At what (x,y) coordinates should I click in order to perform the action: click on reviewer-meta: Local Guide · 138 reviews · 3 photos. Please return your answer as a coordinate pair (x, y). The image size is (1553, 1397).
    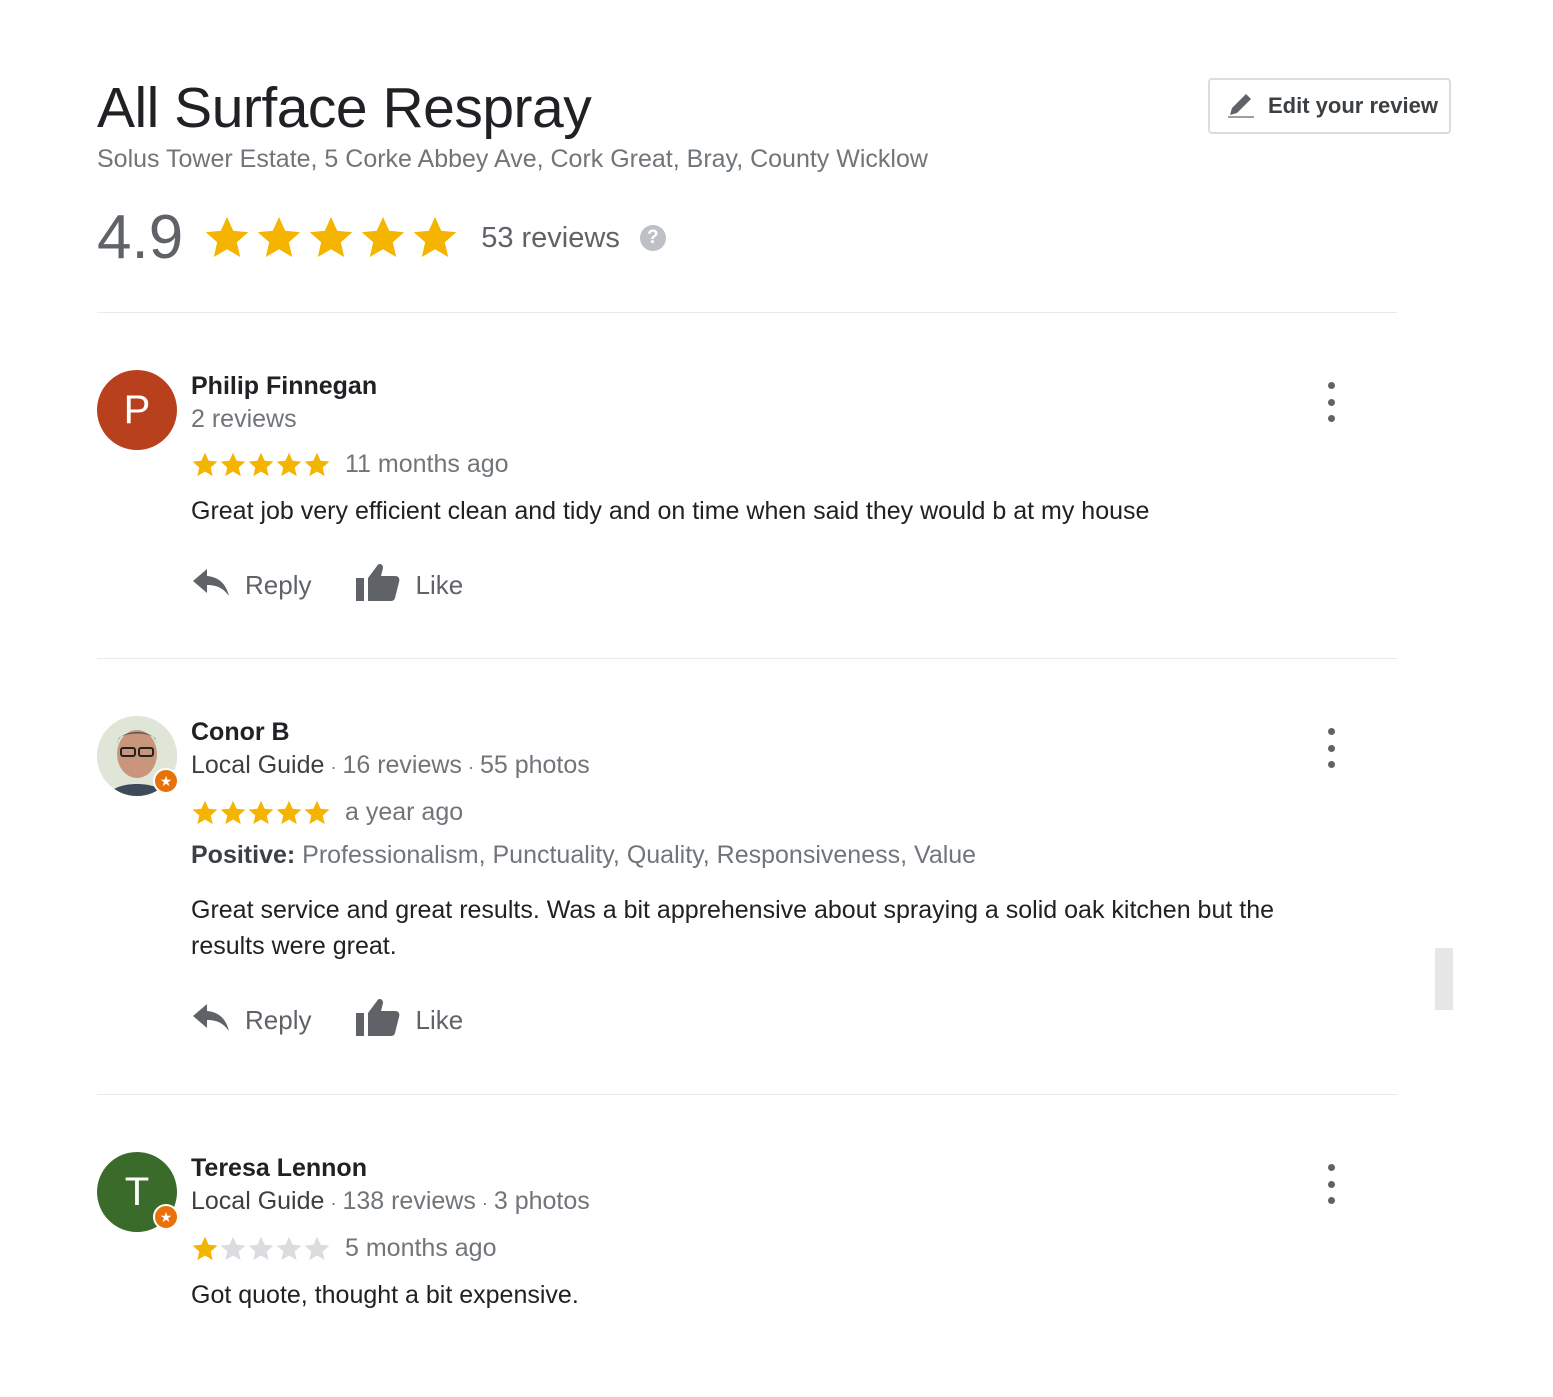
    Looking at the image, I should click on (390, 1201).